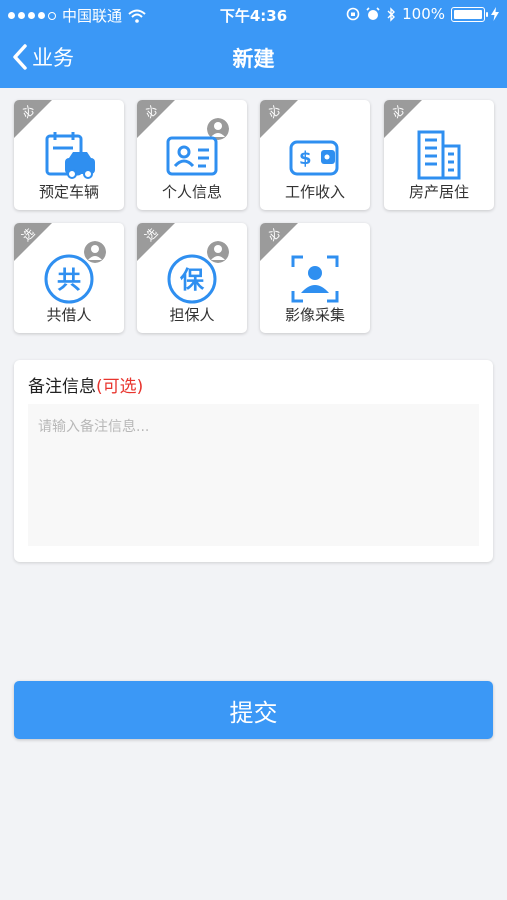  Describe the element at coordinates (353, 14) in the screenshot. I see `orientation-lock-icon` at that location.